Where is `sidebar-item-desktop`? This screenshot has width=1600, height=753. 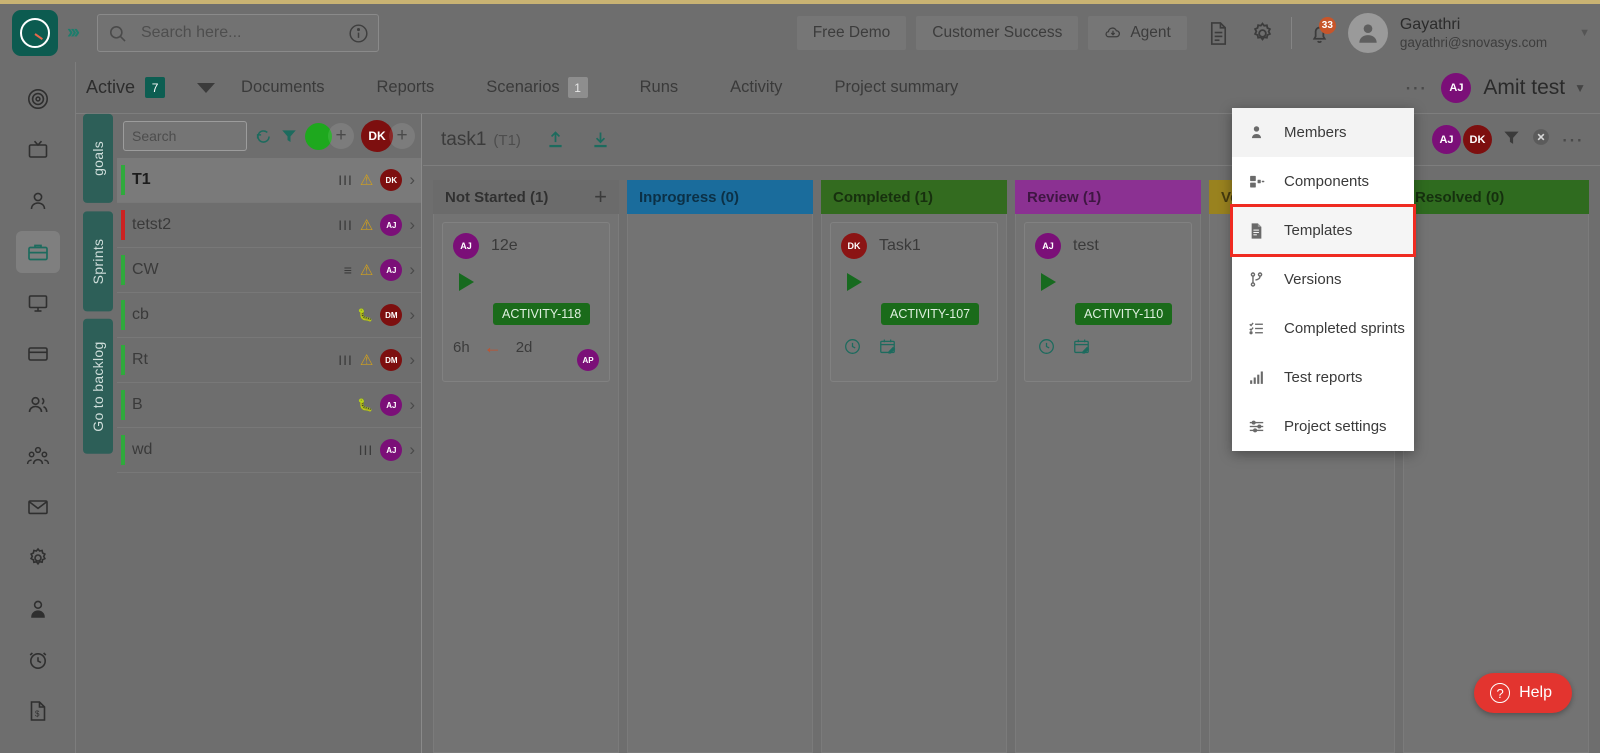
sidebar-item-desktop is located at coordinates (38, 303).